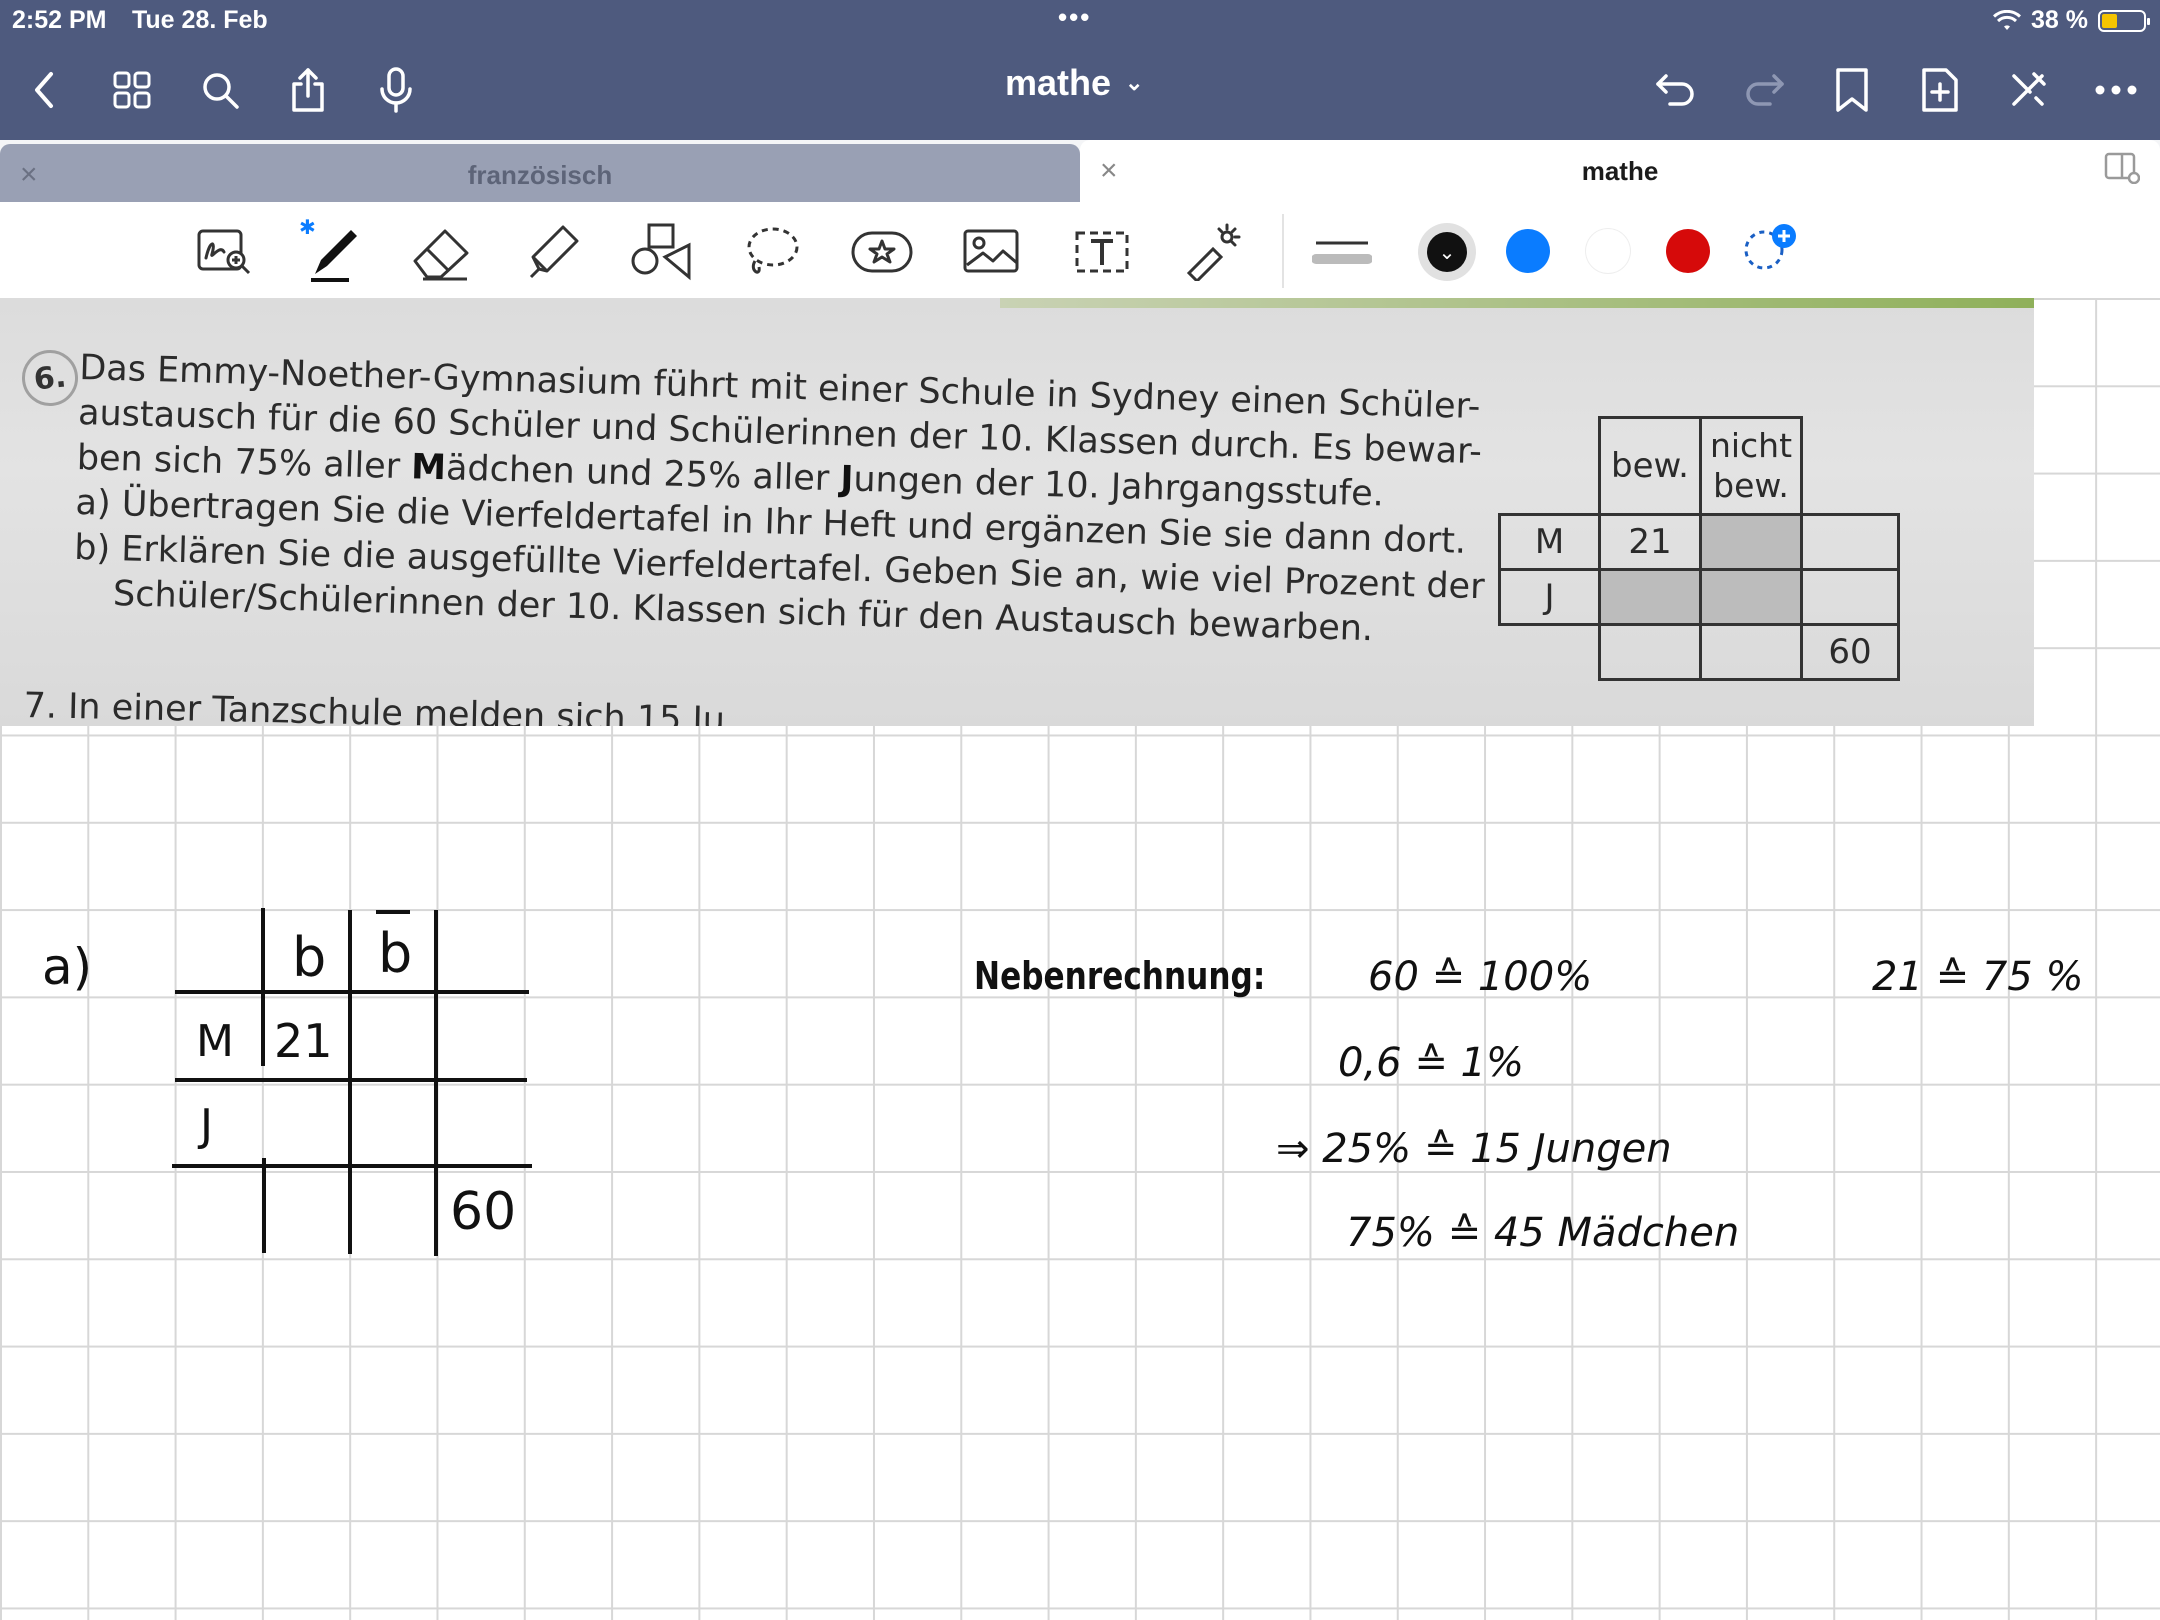 This screenshot has height=1620, width=2160. Describe the element at coordinates (332, 251) in the screenshot. I see `pen-icon: ✱` at that location.